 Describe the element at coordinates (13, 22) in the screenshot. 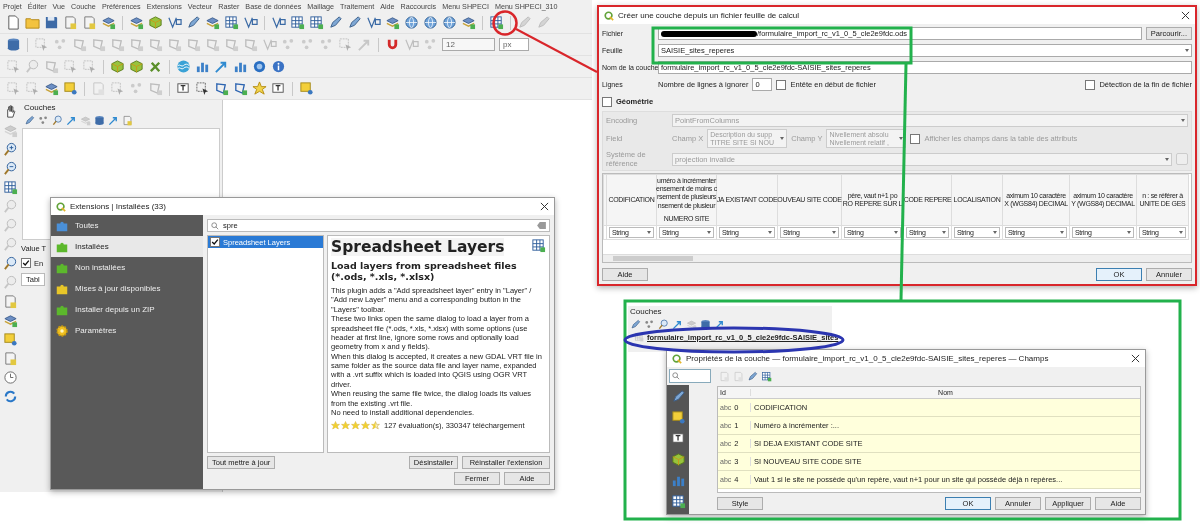

I see `new-file-icon` at that location.